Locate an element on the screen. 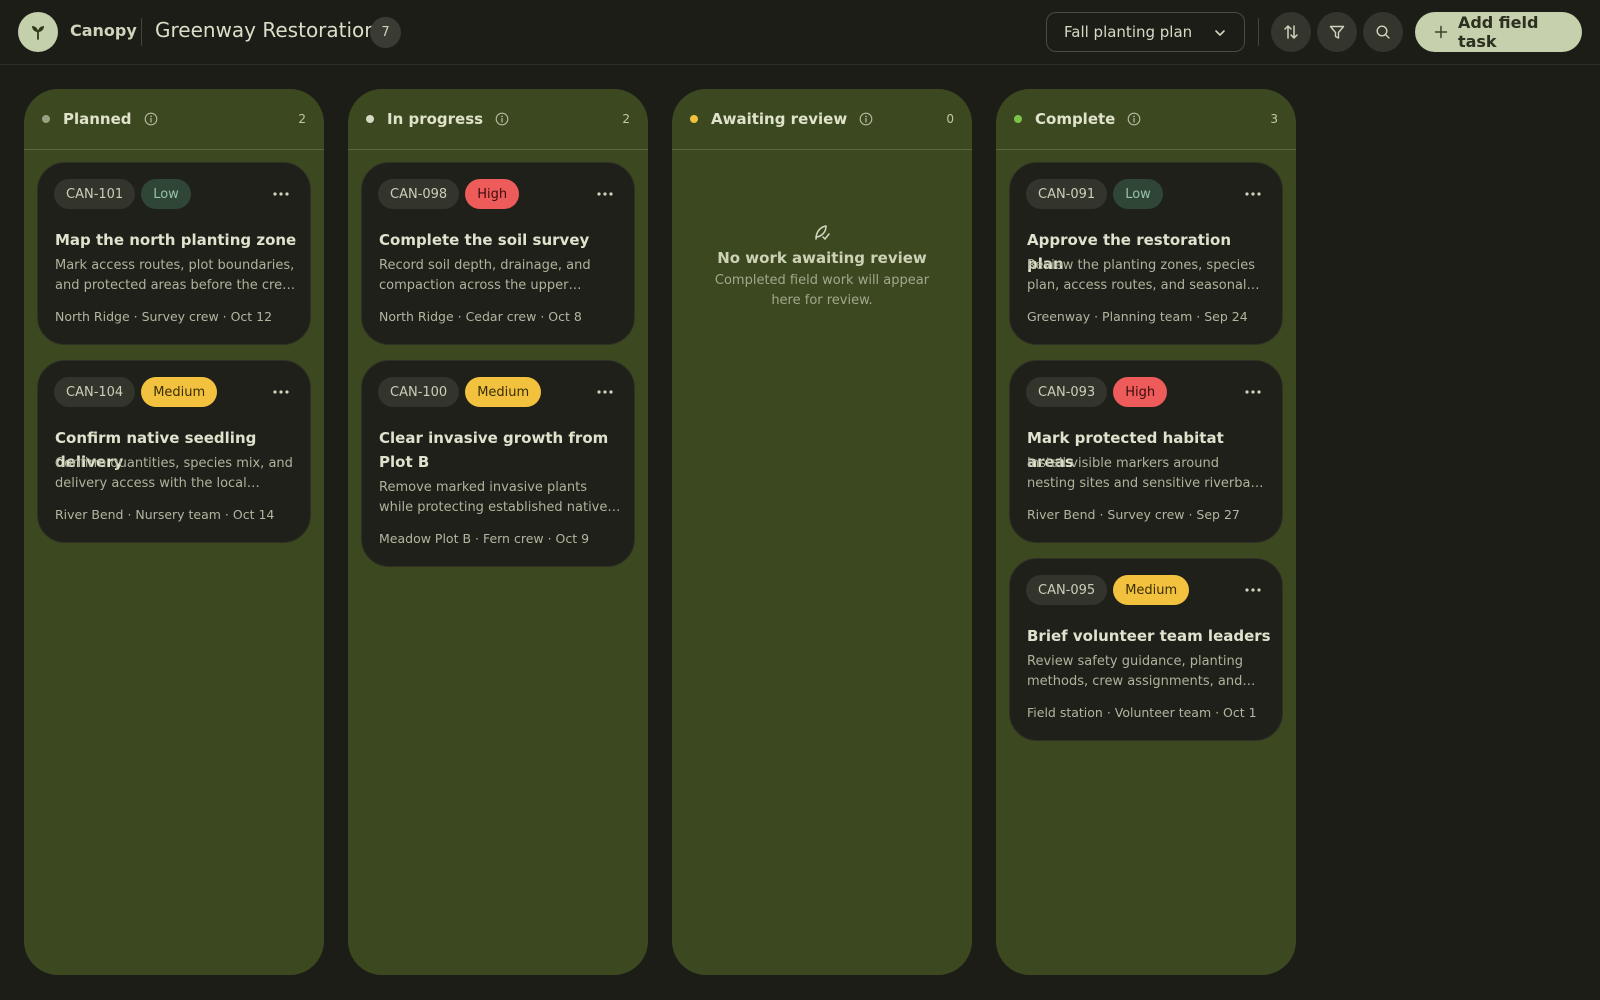 The height and width of the screenshot is (1000, 1600). task-meta: North Ridge · Cedar crew · Oct 8 is located at coordinates (480, 316).